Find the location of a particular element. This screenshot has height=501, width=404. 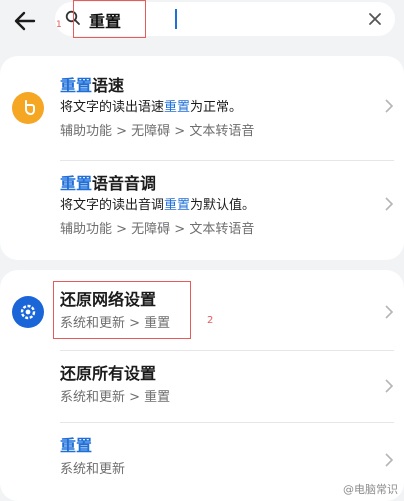

watermark: @电脑常识 is located at coordinates (370, 489).